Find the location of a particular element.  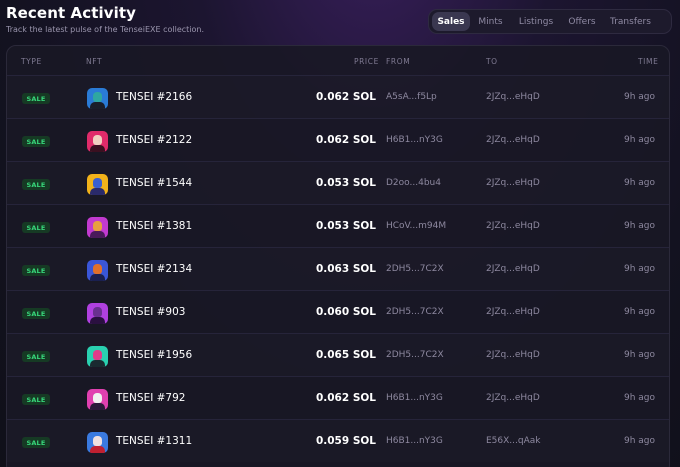

nft-name-link: TENSEI #1381 is located at coordinates (154, 226).